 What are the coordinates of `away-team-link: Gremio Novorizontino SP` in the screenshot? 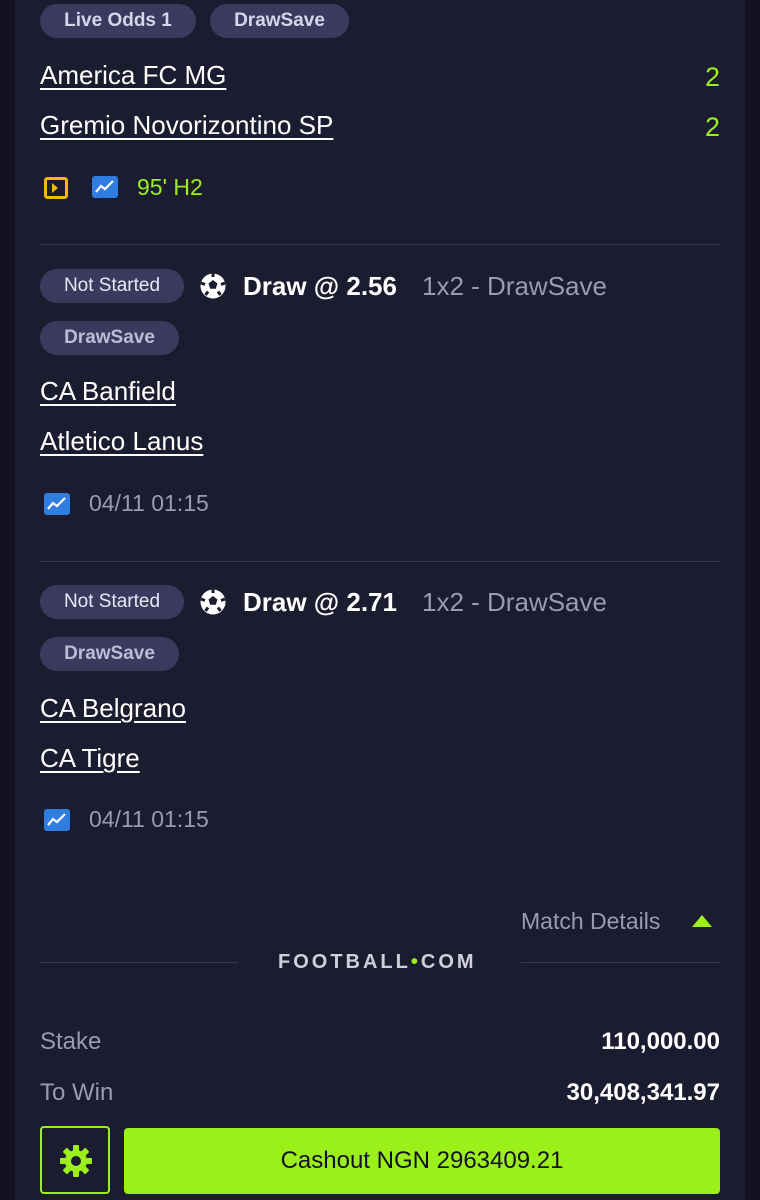 It's located at (186, 125).